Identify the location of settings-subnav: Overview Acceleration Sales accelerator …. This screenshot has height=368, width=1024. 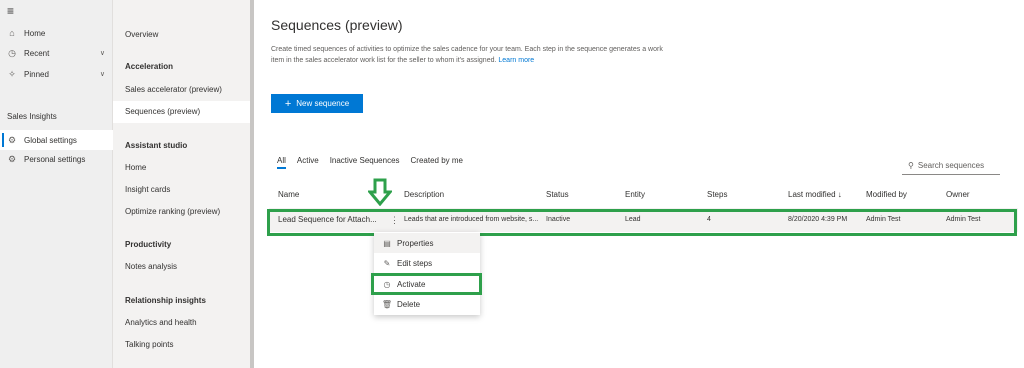
(181, 184).